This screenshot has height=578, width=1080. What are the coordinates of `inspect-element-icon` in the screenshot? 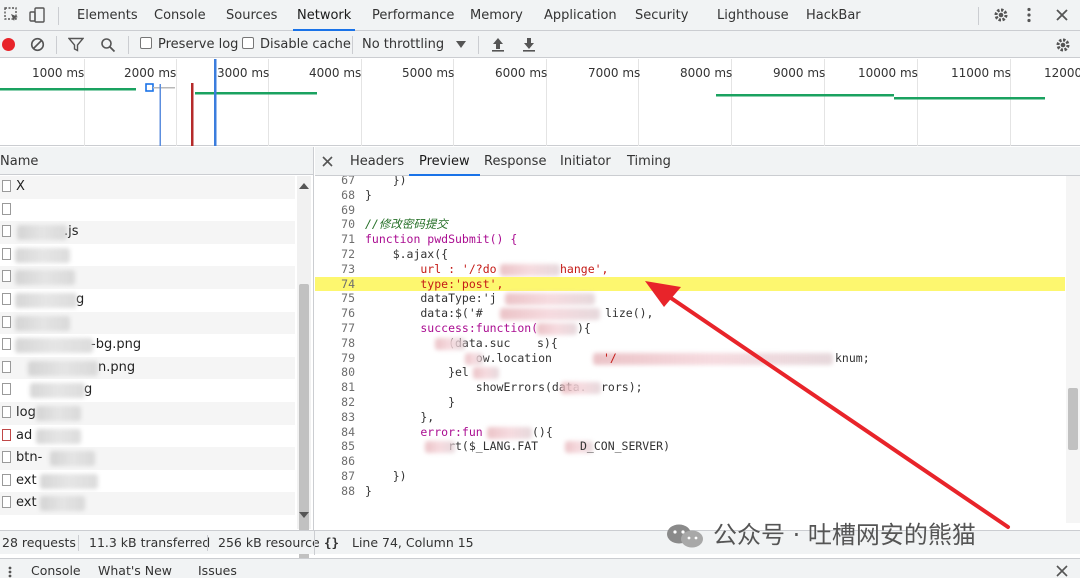 It's located at (12, 15).